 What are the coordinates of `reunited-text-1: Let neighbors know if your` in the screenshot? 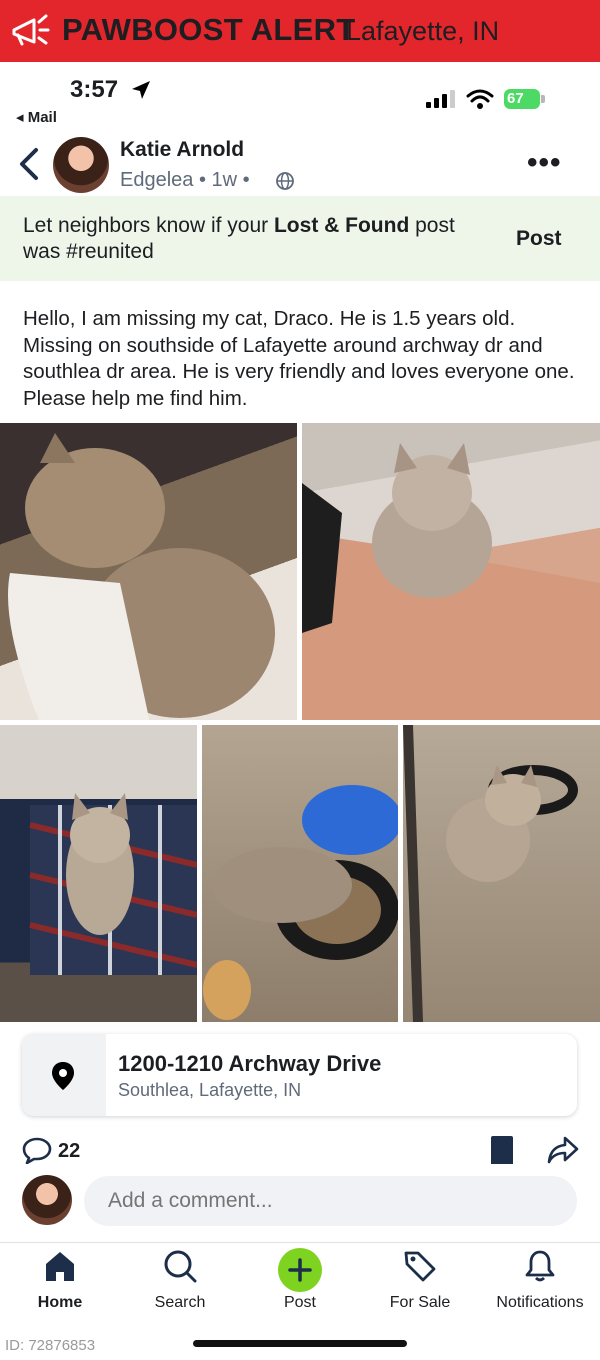 It's located at (148, 225).